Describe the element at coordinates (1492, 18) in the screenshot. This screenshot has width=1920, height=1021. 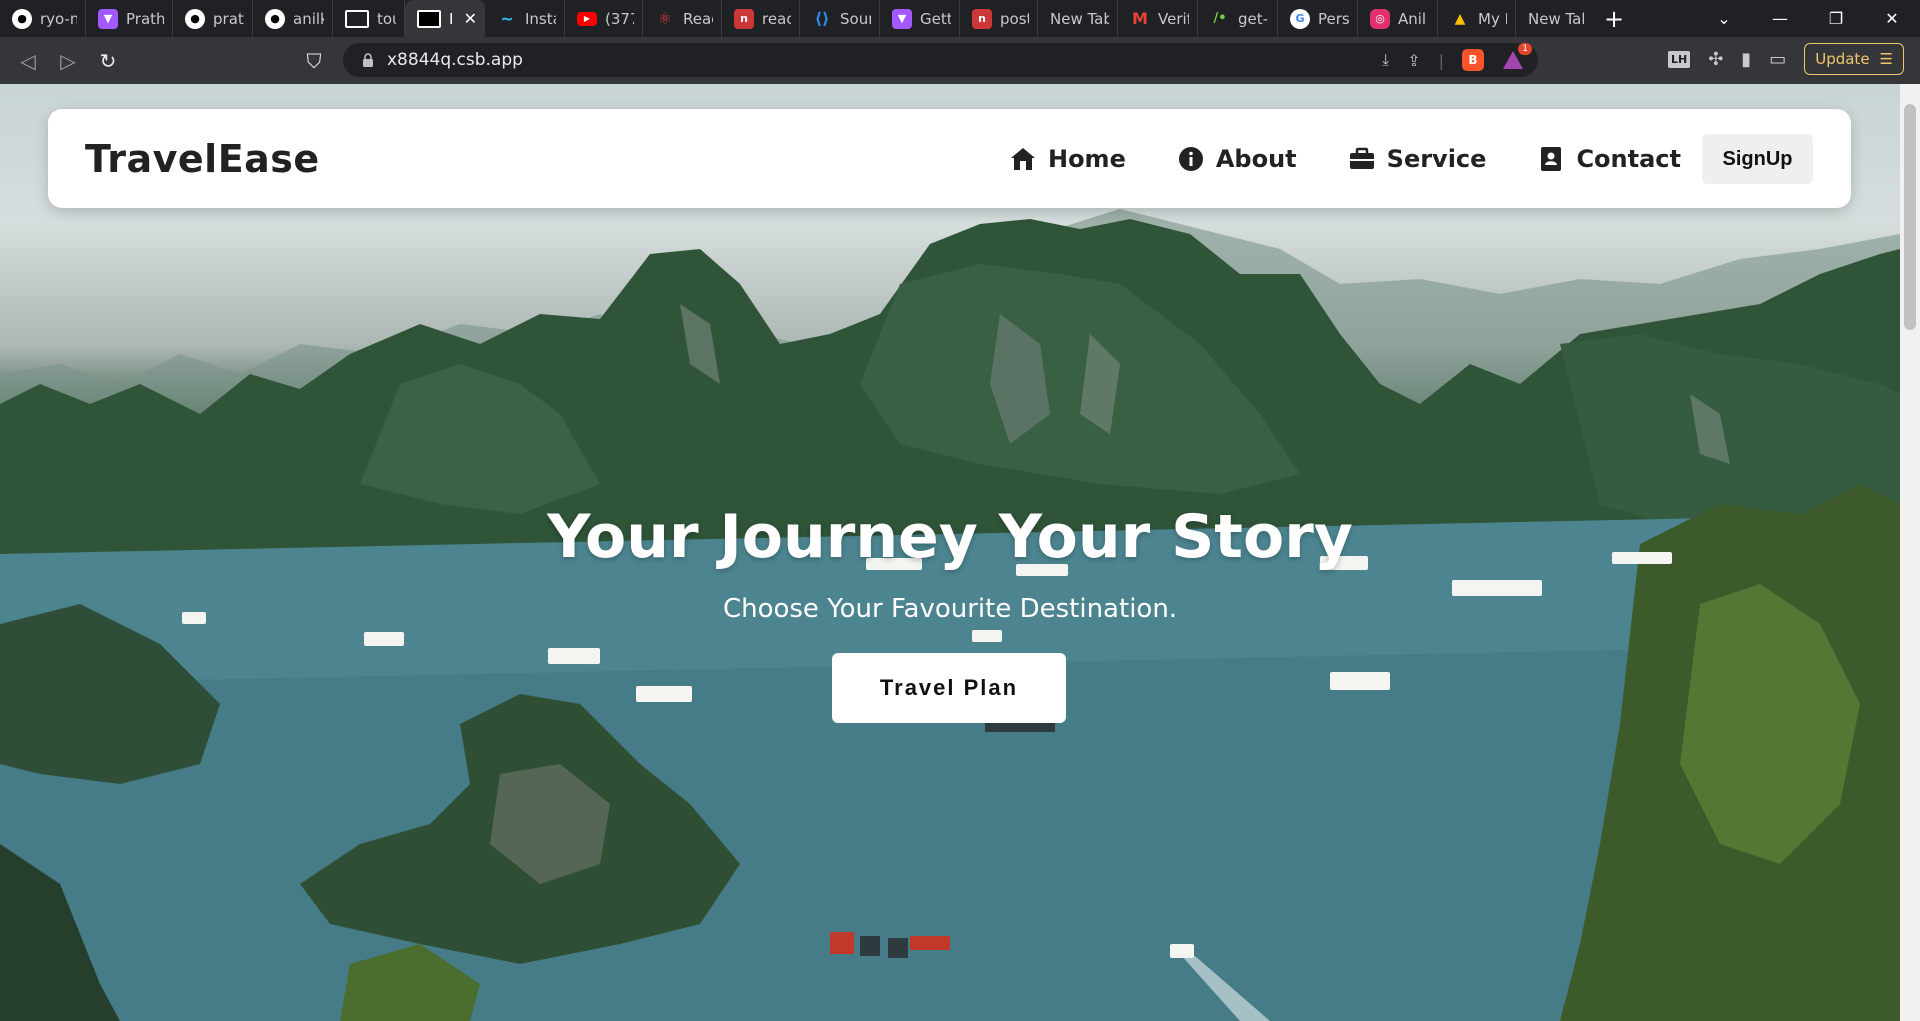
I see `tab-title: My D` at that location.